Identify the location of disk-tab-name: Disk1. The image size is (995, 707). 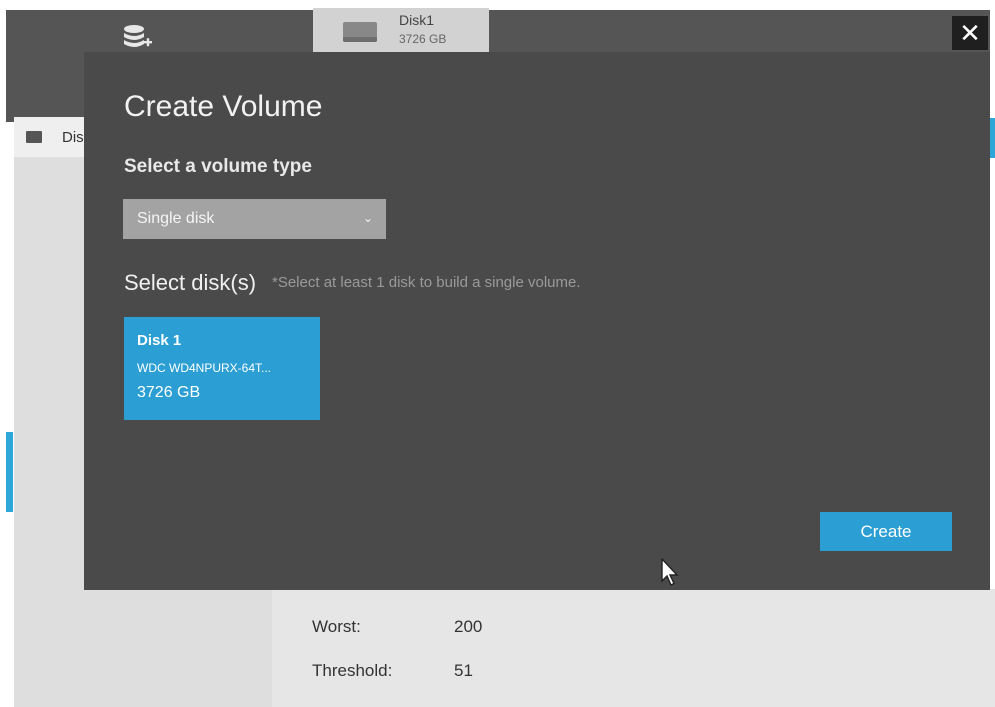
(417, 20).